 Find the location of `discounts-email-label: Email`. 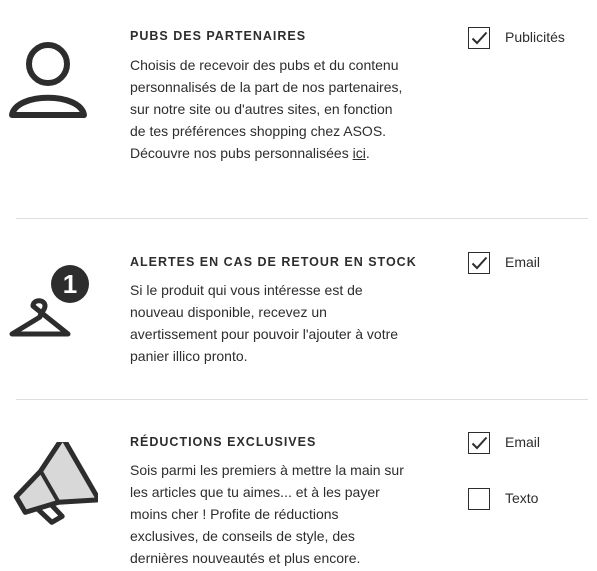

discounts-email-label: Email is located at coordinates (523, 442).